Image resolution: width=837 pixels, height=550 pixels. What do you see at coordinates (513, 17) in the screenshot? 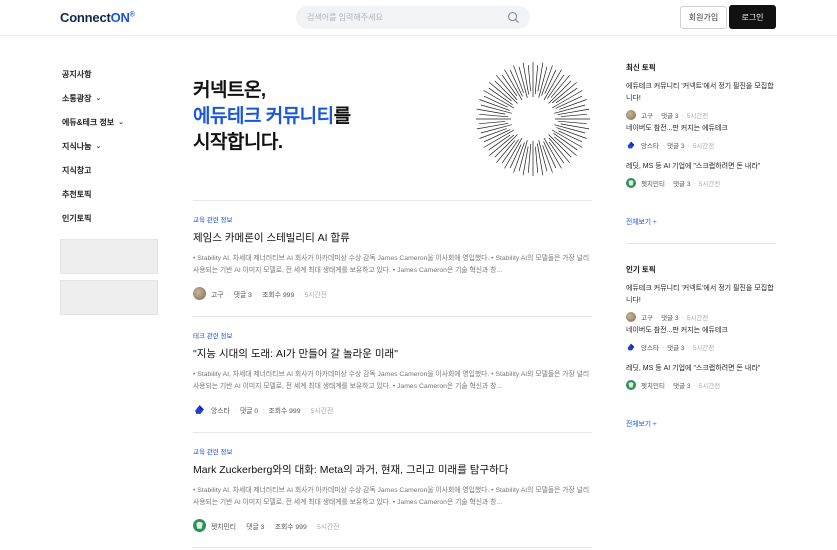
I see `search-icon` at bounding box center [513, 17].